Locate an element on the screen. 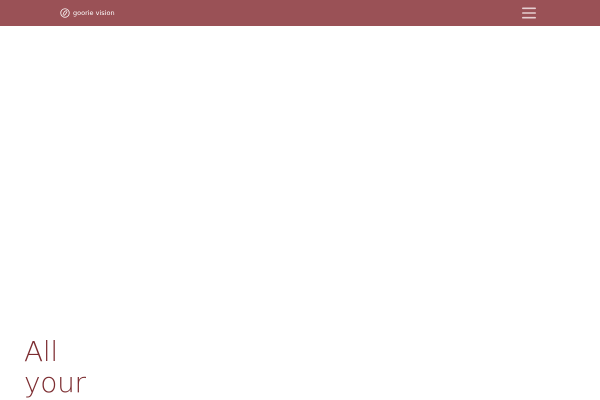  brand-name: goorie vision is located at coordinates (94, 13).